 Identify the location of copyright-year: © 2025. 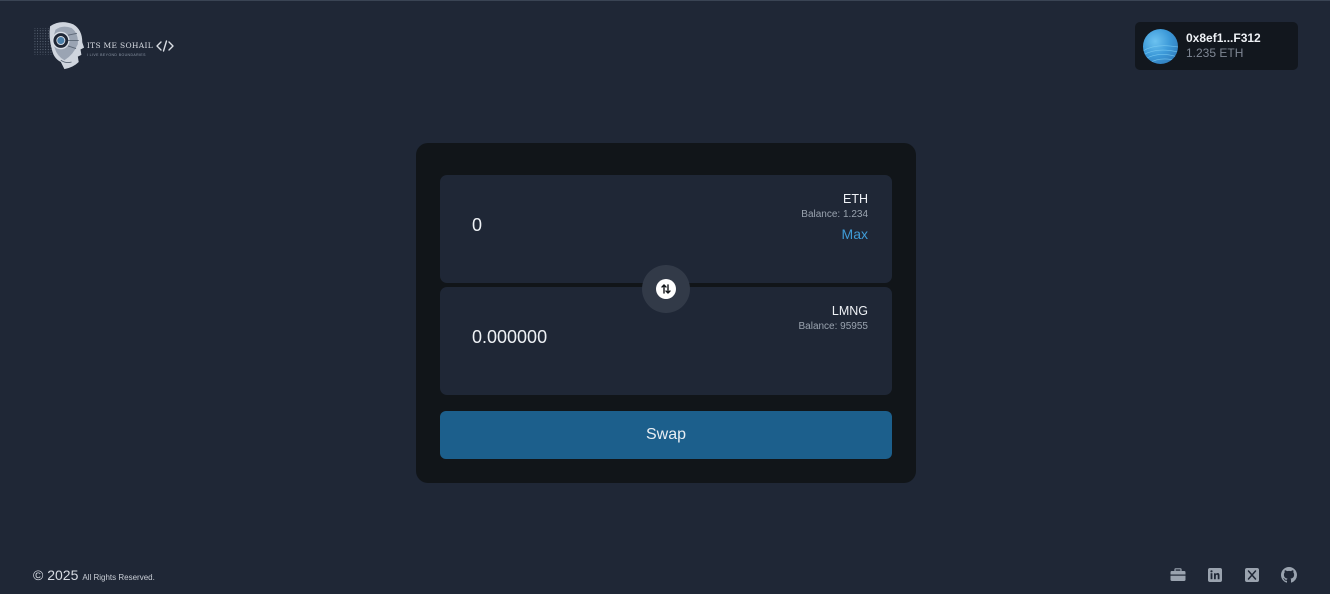
(56, 575).